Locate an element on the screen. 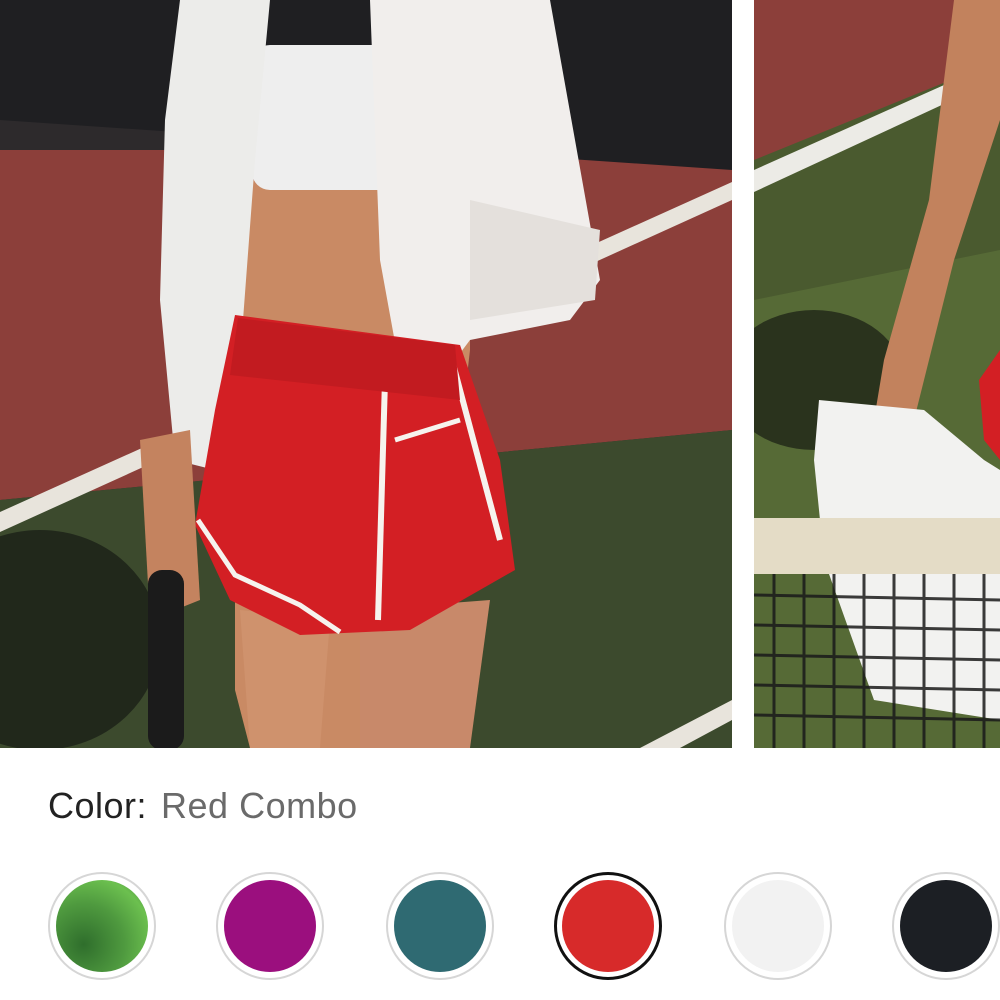 This screenshot has width=1000, height=1000. color-swatch-teal is located at coordinates (440, 926).